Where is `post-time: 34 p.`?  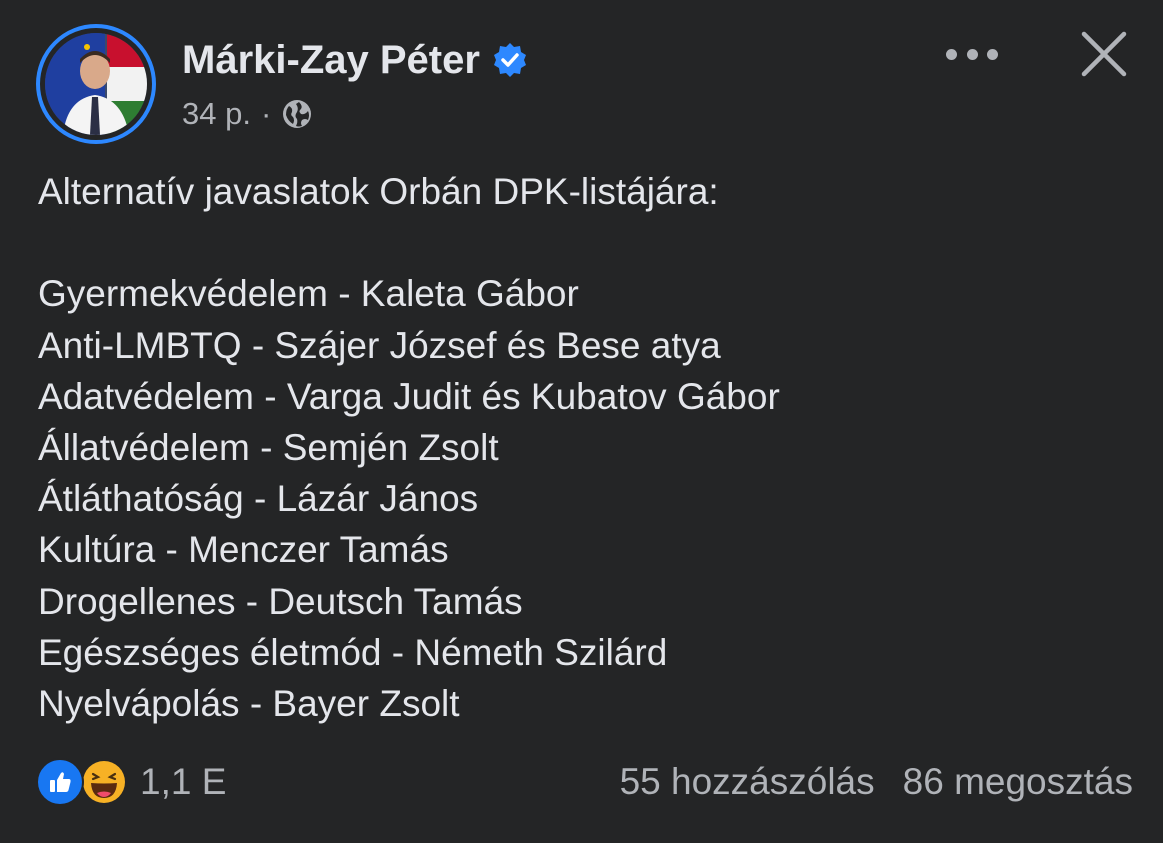 post-time: 34 p. is located at coordinates (216, 114).